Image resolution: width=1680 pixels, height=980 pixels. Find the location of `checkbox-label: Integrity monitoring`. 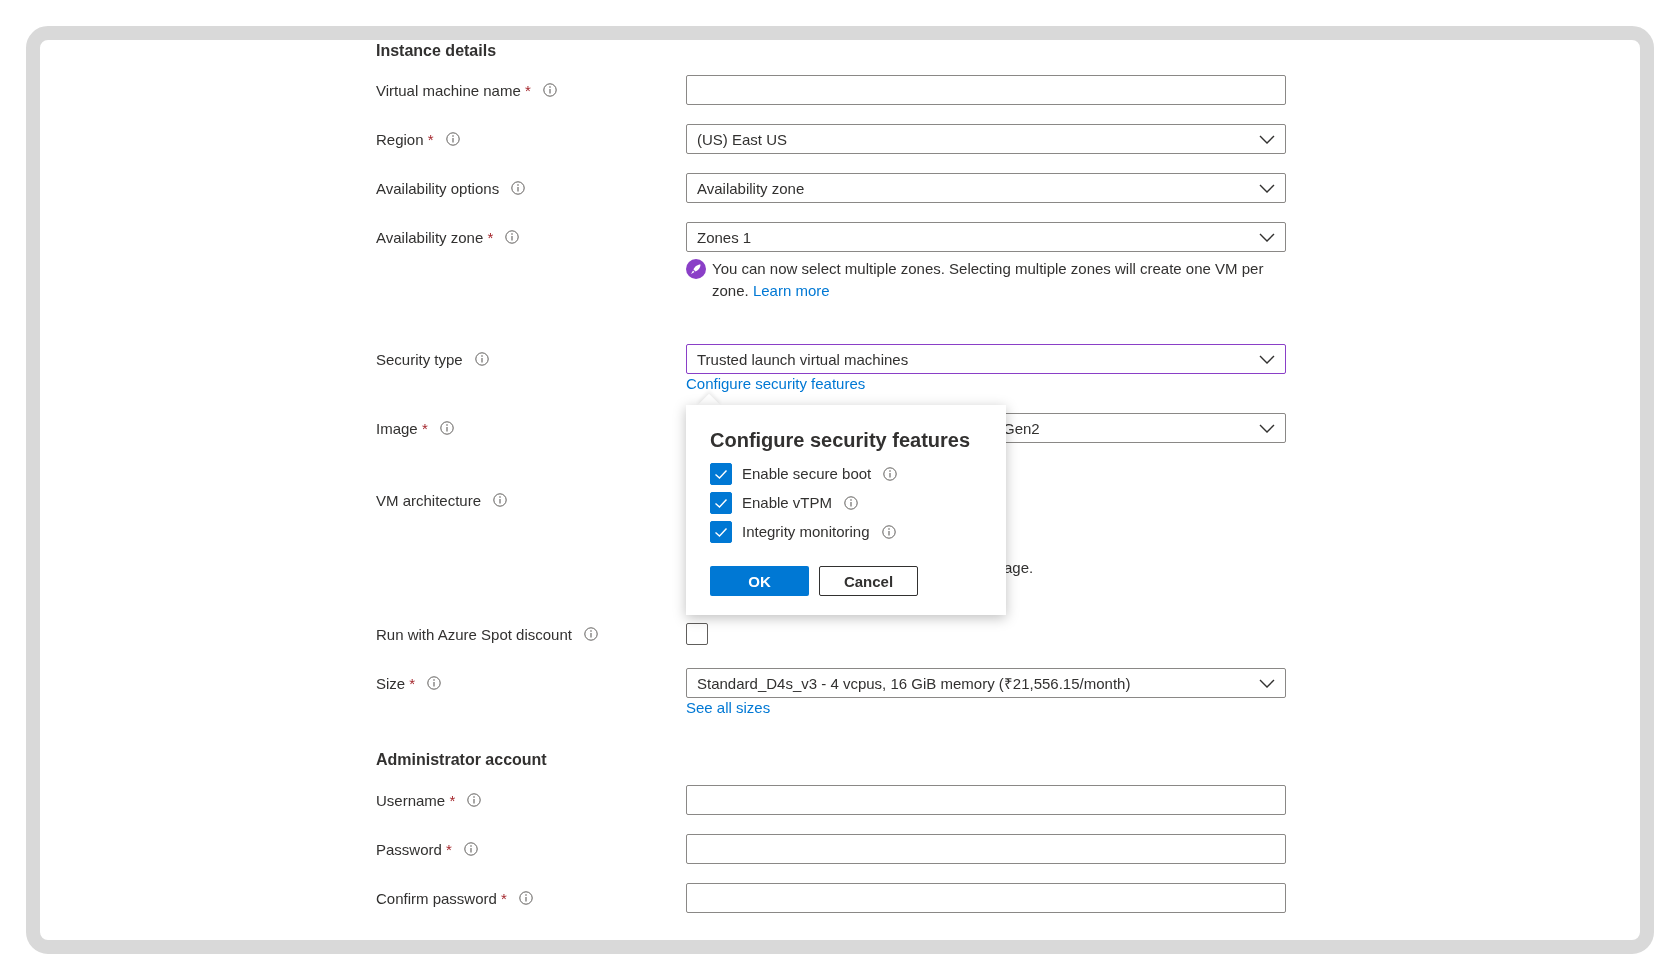

checkbox-label: Integrity monitoring is located at coordinates (806, 531).